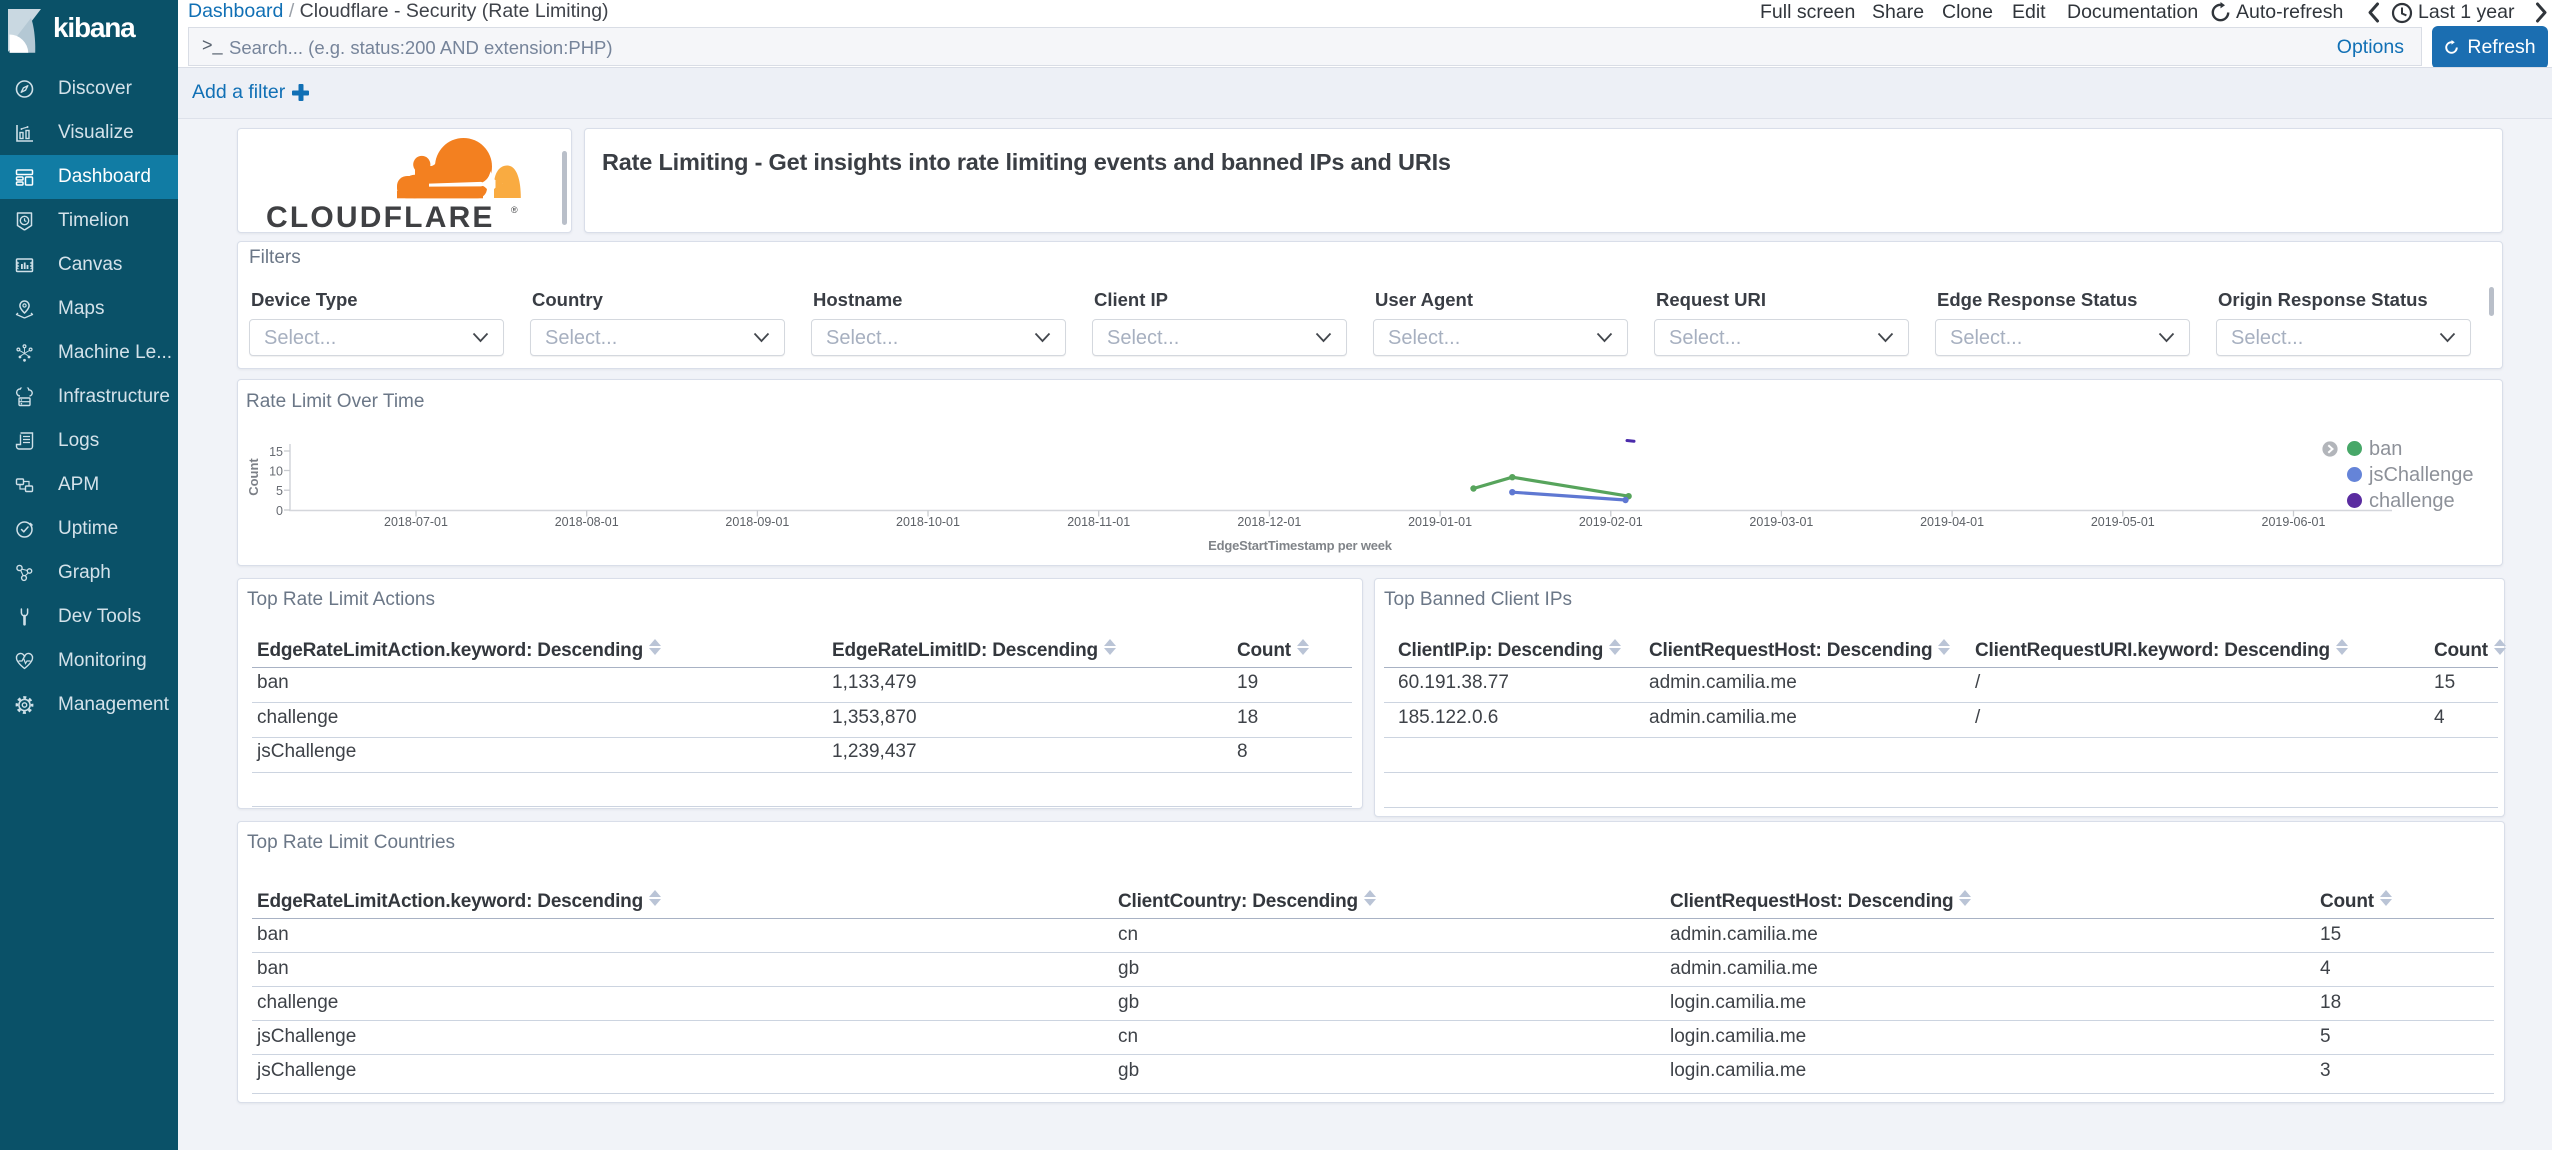 Image resolution: width=2552 pixels, height=1150 pixels. I want to click on svg-text: 2019-03-01, so click(1781, 522).